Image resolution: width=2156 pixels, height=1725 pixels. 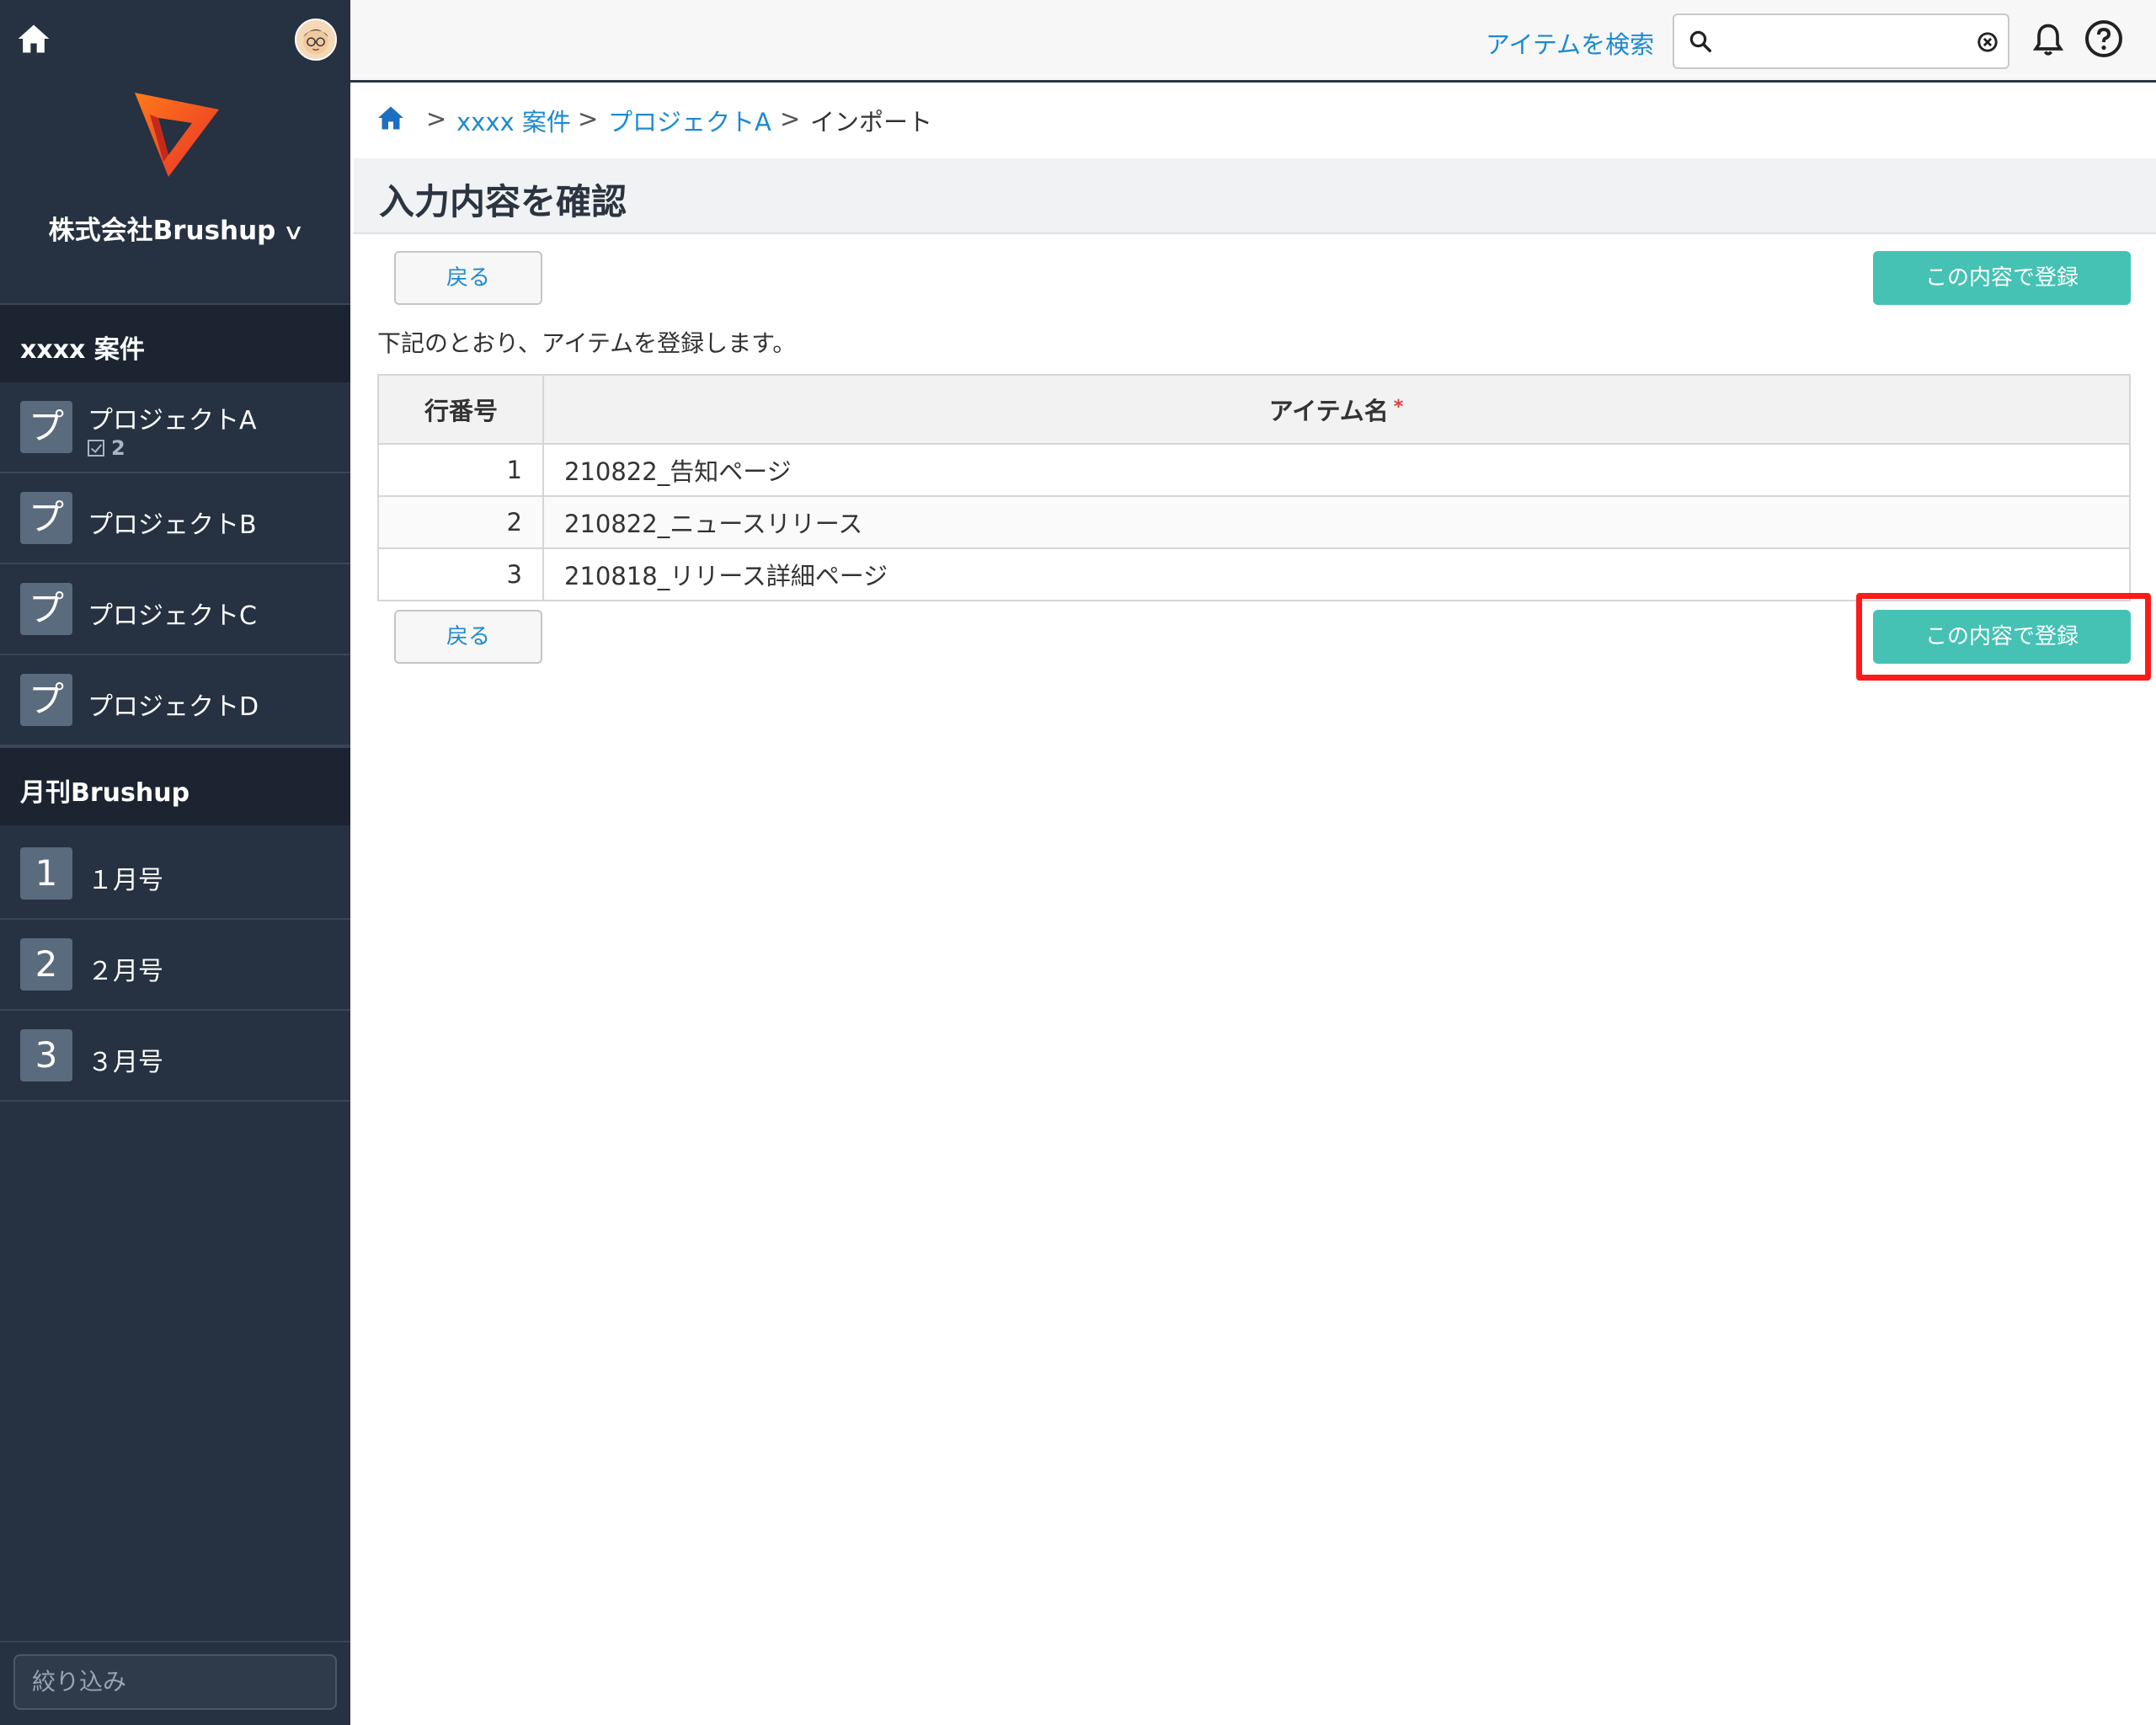 I want to click on page-title-band: 入力内容を確認, so click(x=1255, y=196).